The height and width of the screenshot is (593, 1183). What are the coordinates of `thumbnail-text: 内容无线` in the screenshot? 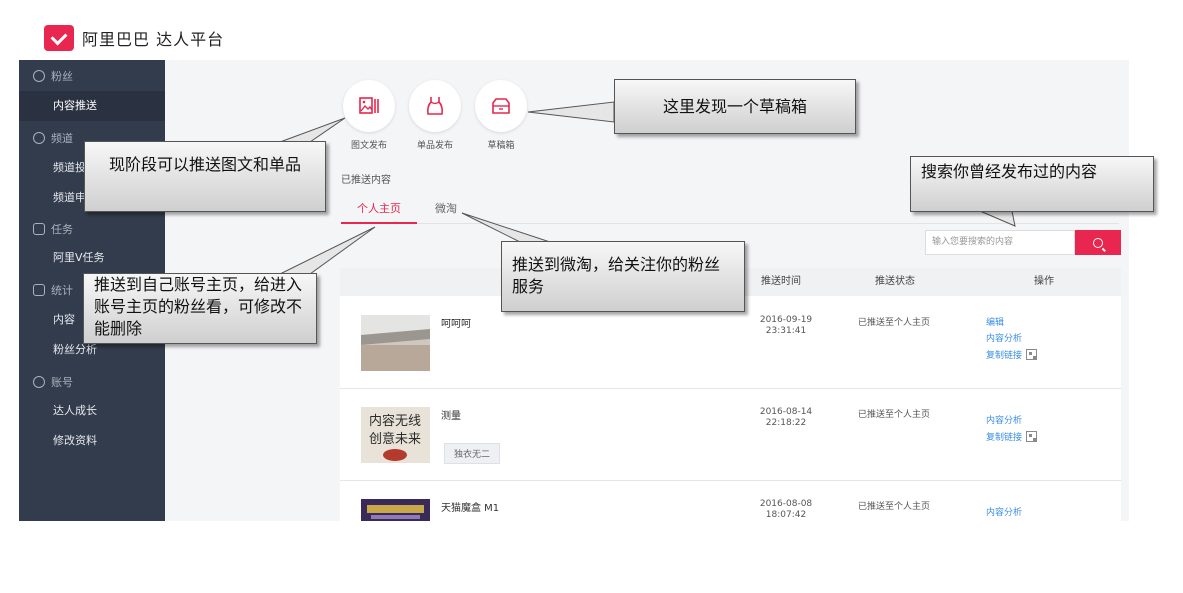 It's located at (395, 421).